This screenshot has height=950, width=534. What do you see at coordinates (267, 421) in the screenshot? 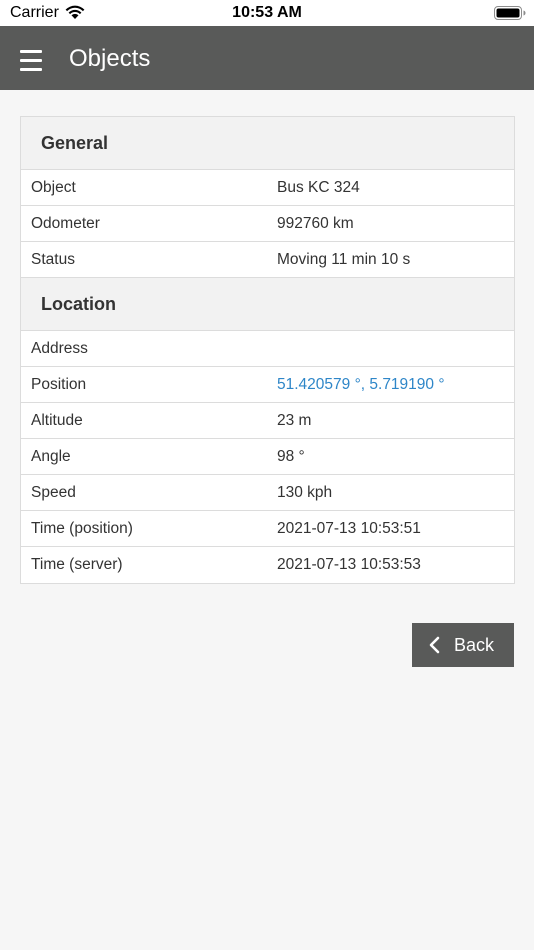
I see `table-row: Altitude 23 m` at bounding box center [267, 421].